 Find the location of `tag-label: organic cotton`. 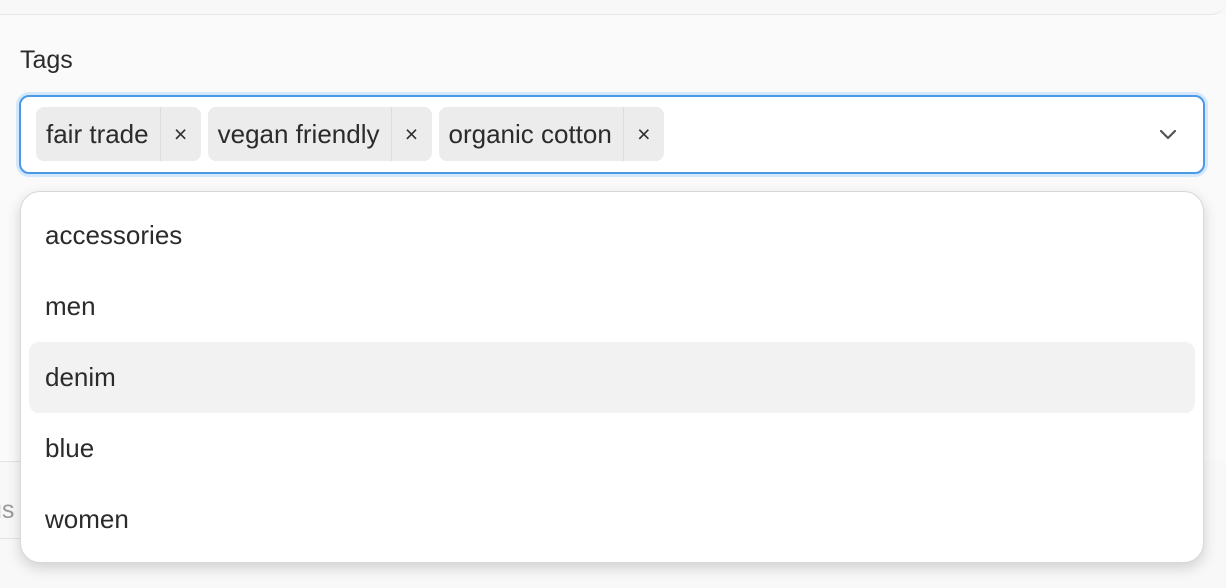

tag-label: organic cotton is located at coordinates (530, 134).